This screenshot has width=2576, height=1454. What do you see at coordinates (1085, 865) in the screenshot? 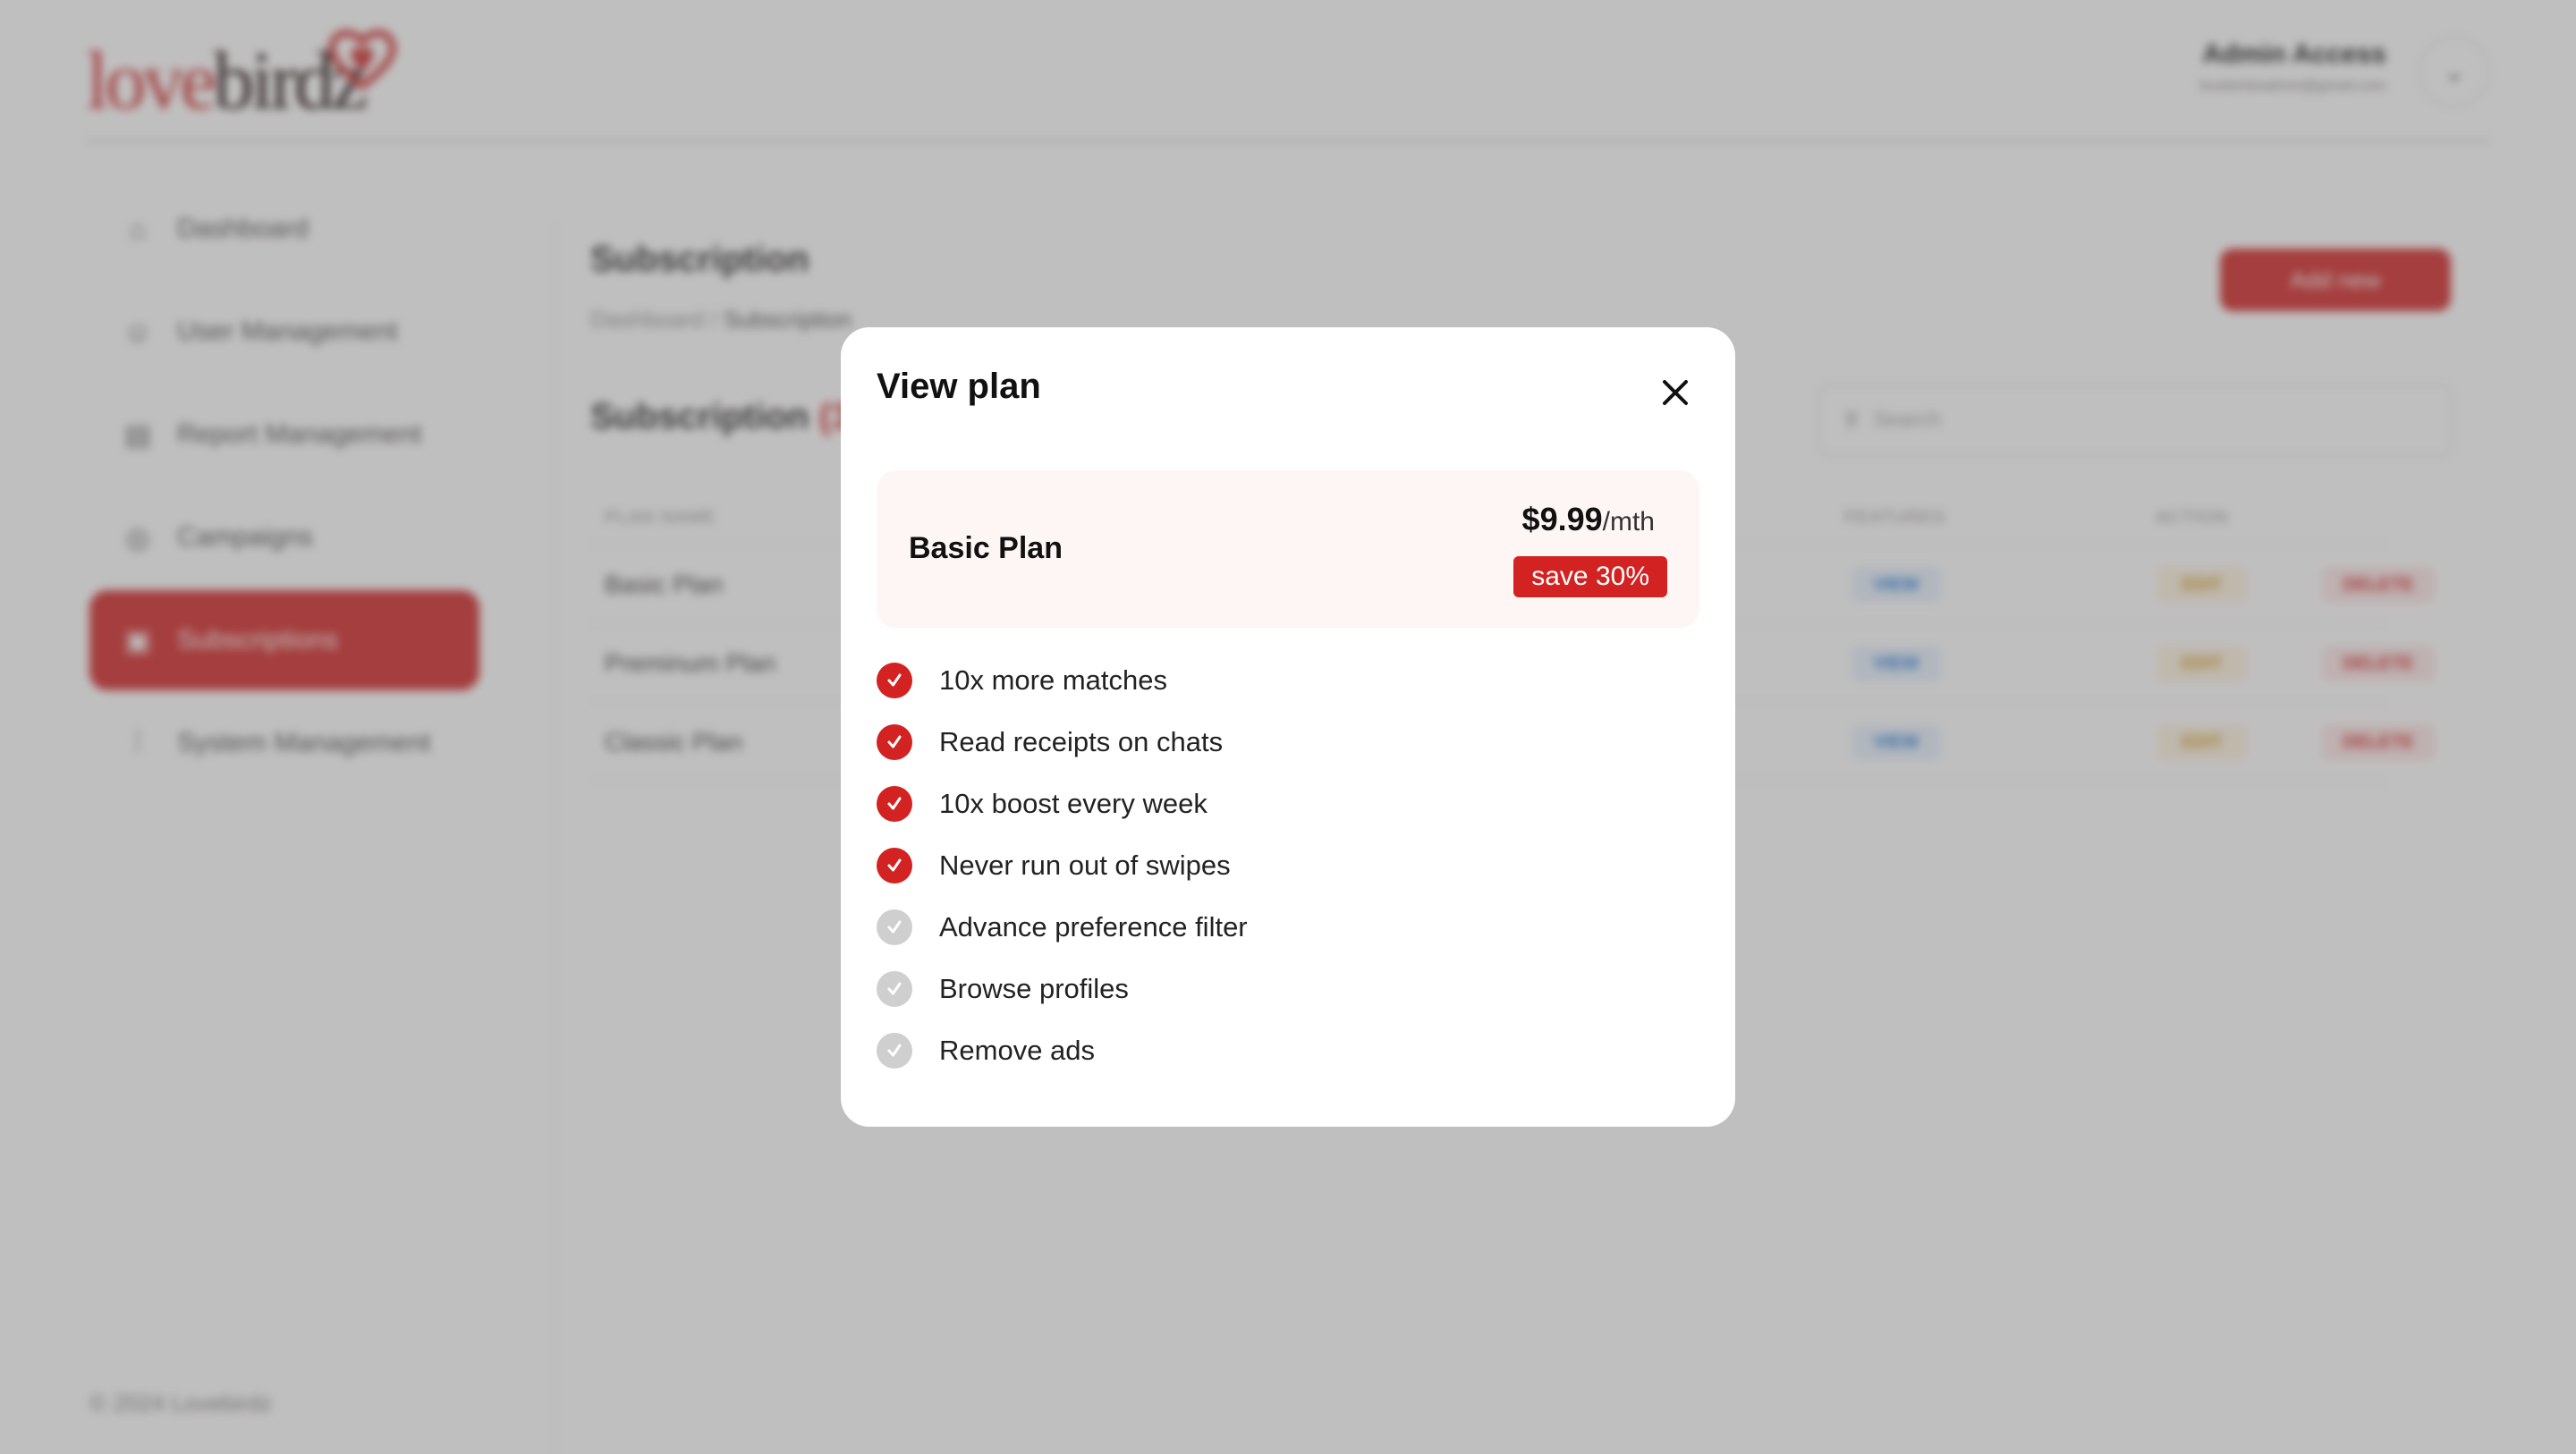
I see `feature-label: Never run out of swipes` at bounding box center [1085, 865].